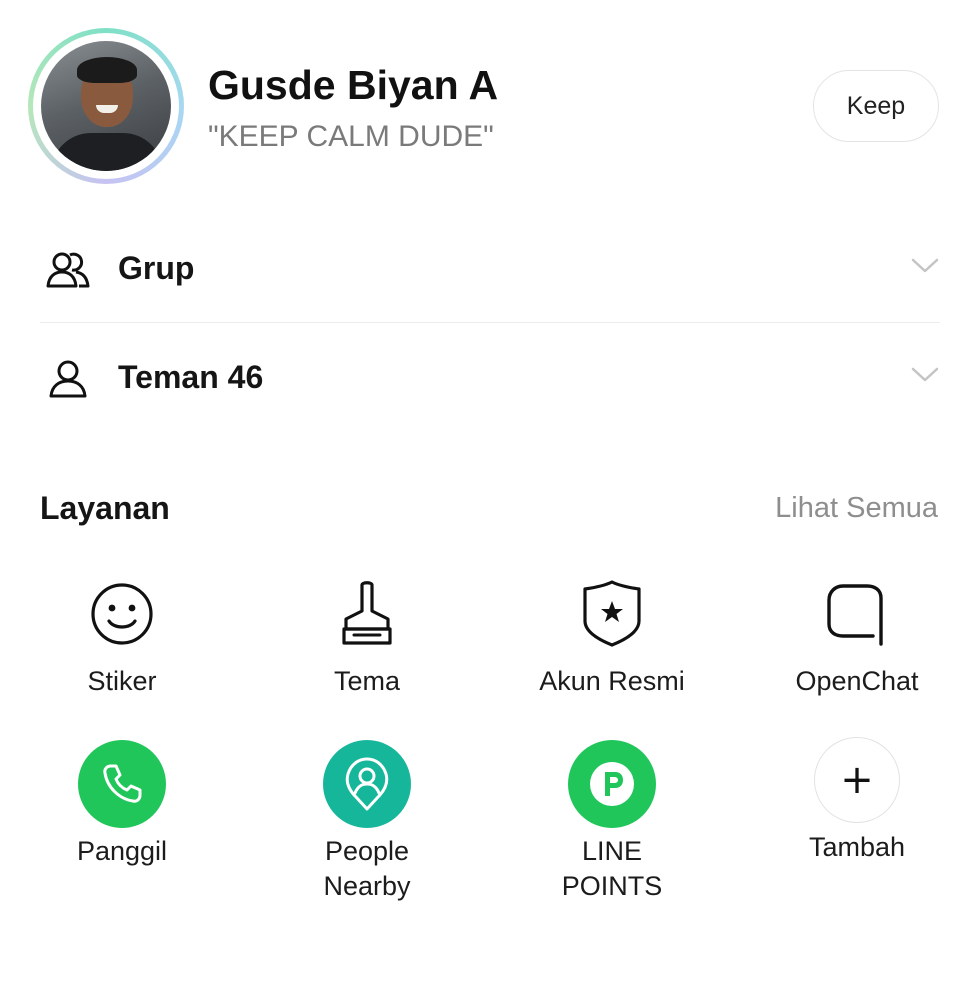 This screenshot has width=980, height=1000. I want to click on service-official-accounts: Akun Resmi, so click(612, 634).